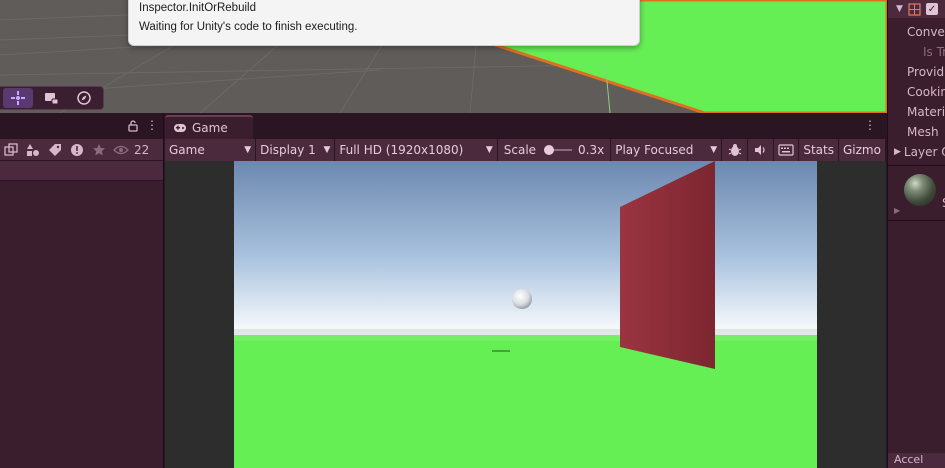 The image size is (945, 468). I want to click on speaker-icon, so click(760, 150).